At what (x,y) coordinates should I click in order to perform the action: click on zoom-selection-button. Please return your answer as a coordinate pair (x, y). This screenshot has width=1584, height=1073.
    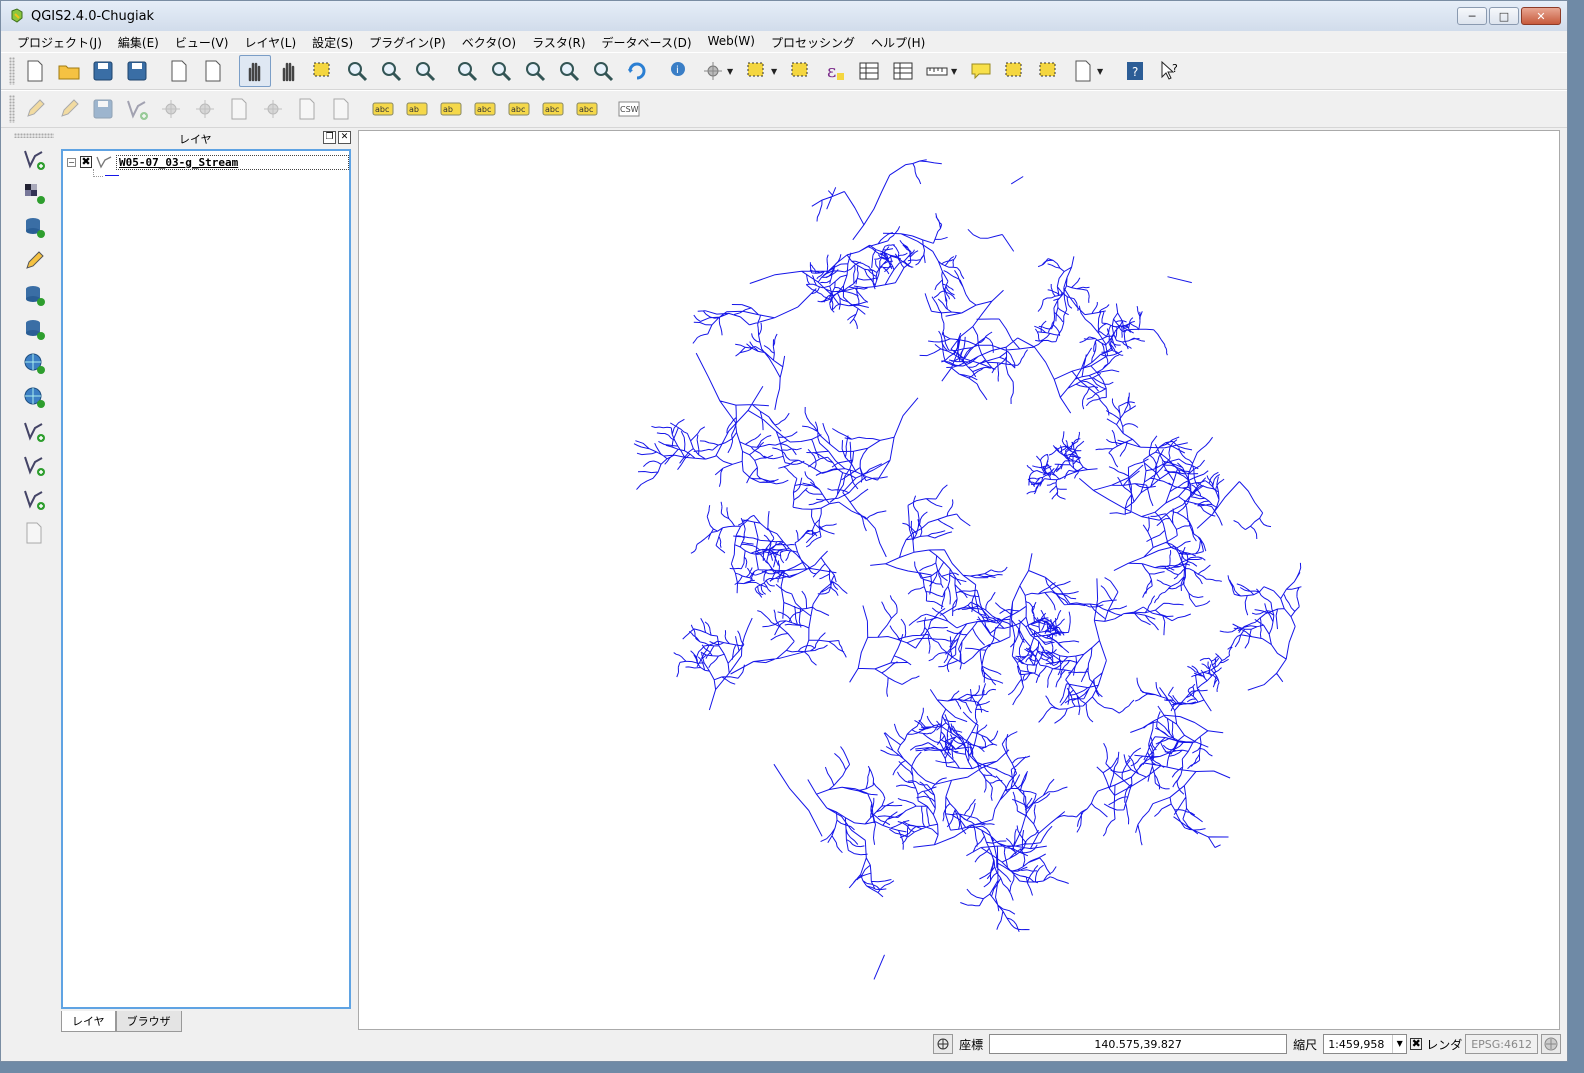
    Looking at the image, I should click on (501, 71).